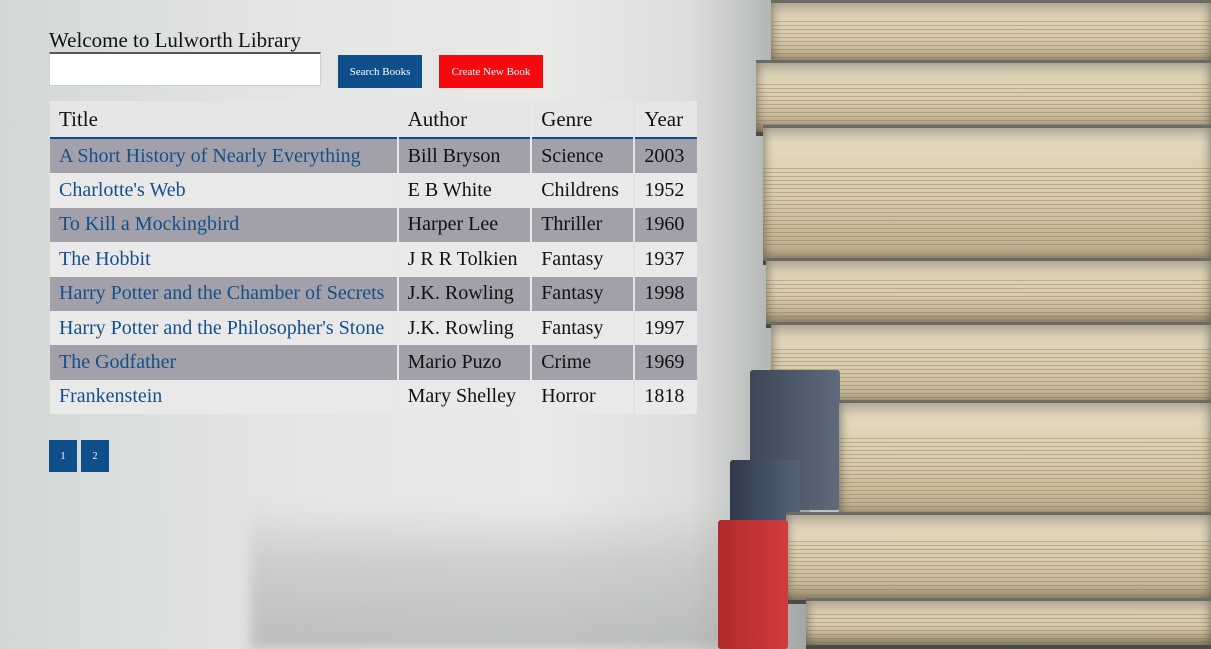 The image size is (1211, 649). What do you see at coordinates (221, 328) in the screenshot?
I see `book-title-link: Harry Potter and the Philosopher's Stone` at bounding box center [221, 328].